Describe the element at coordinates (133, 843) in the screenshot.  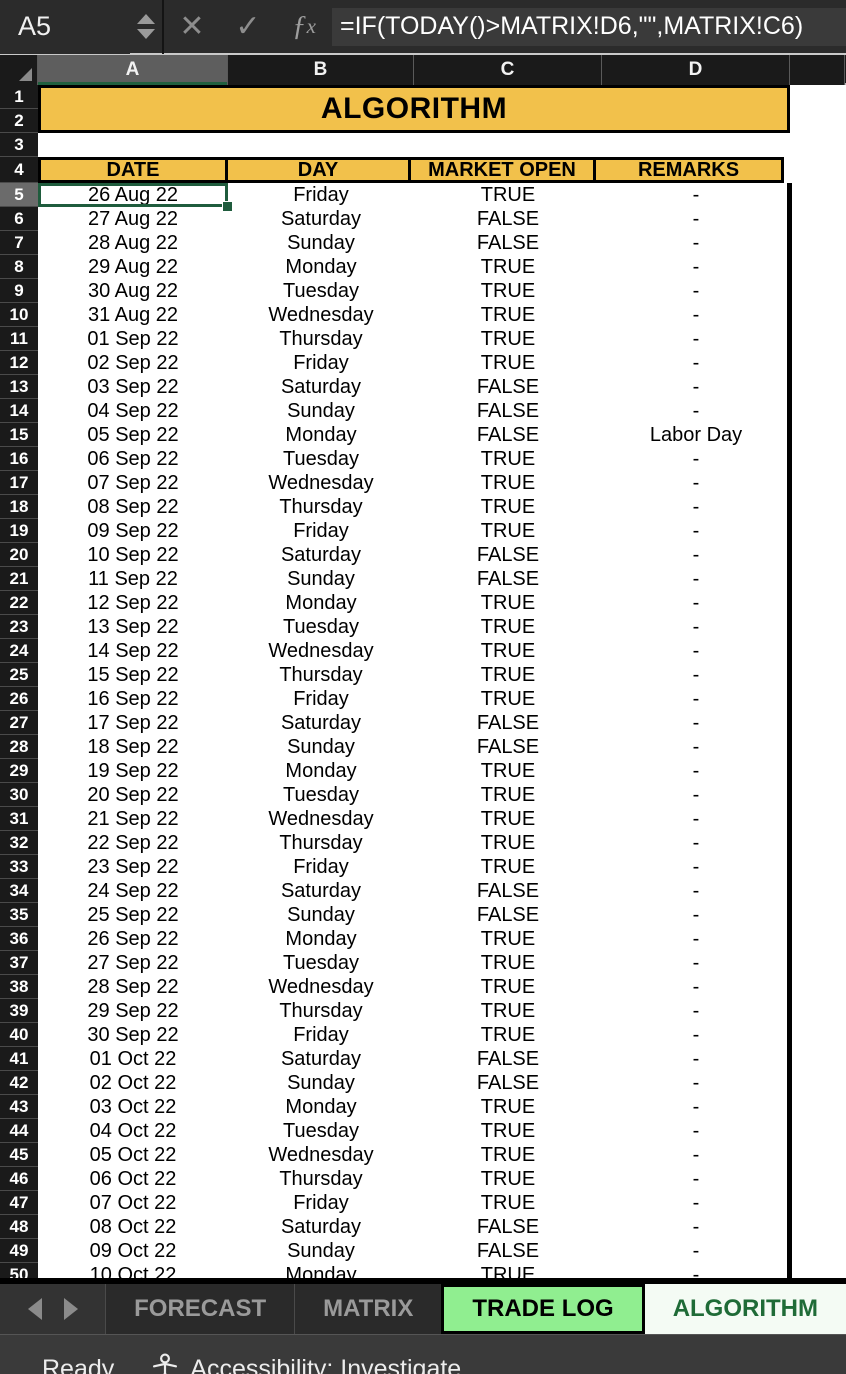
I see `cell-date: 22 Sep 22` at that location.